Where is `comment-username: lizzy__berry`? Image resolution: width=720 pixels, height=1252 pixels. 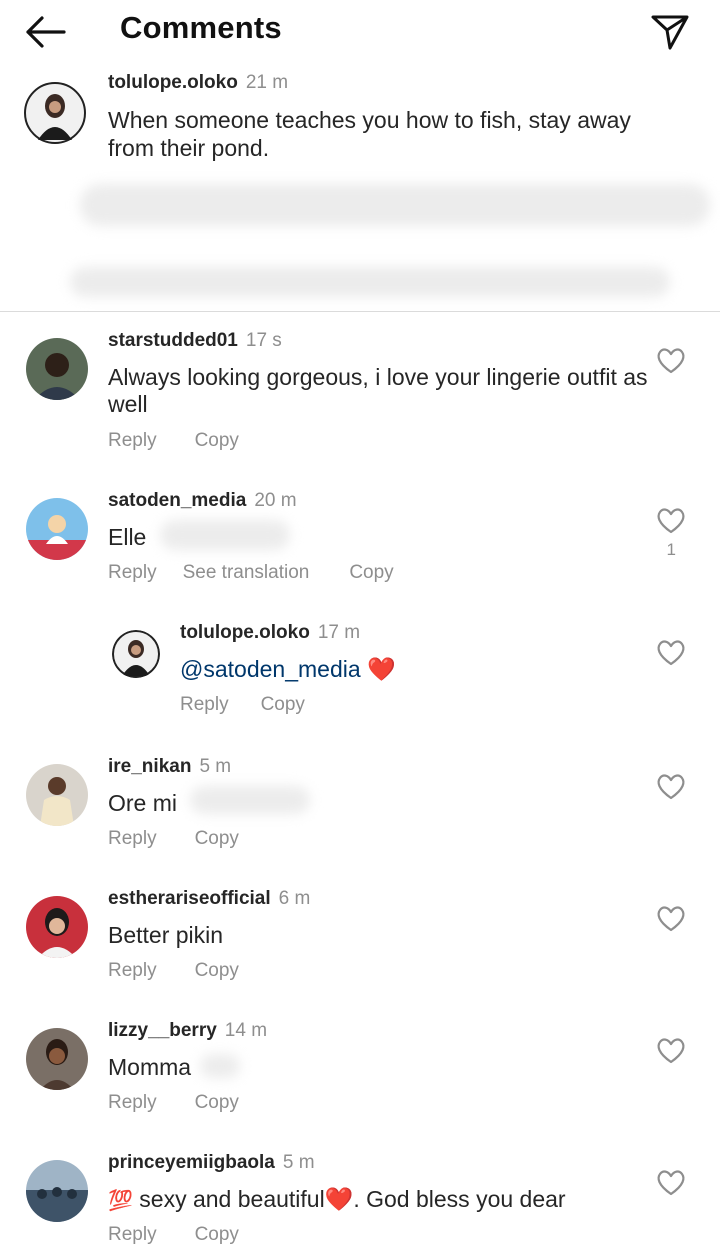 comment-username: lizzy__berry is located at coordinates (162, 1030).